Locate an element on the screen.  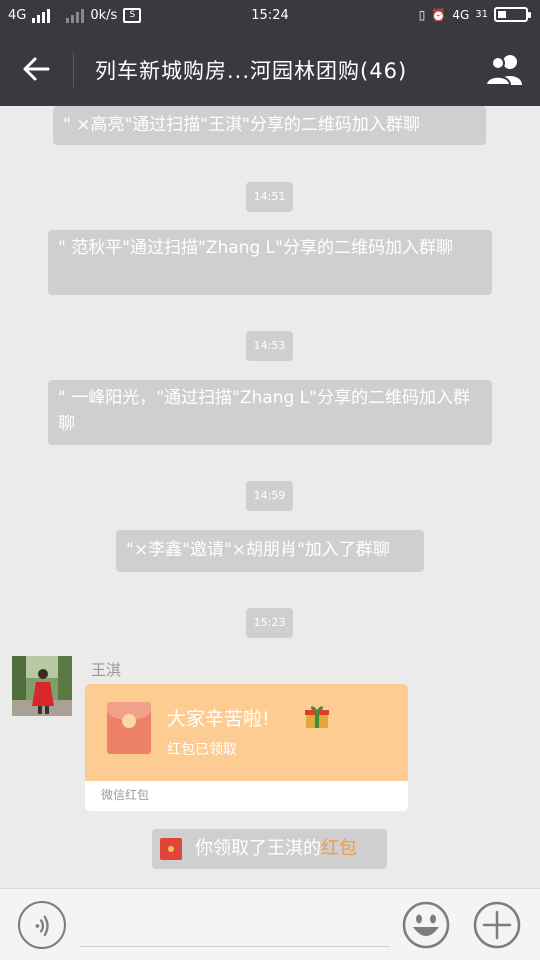
red-packet-body: 大家辛苦啦! 红包已领取 is located at coordinates (246, 732).